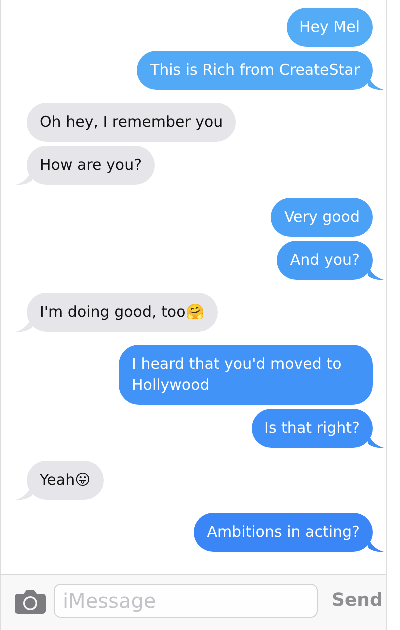 The width and height of the screenshot is (400, 630). Describe the element at coordinates (329, 27) in the screenshot. I see `message-bubble: Hey Mel` at that location.